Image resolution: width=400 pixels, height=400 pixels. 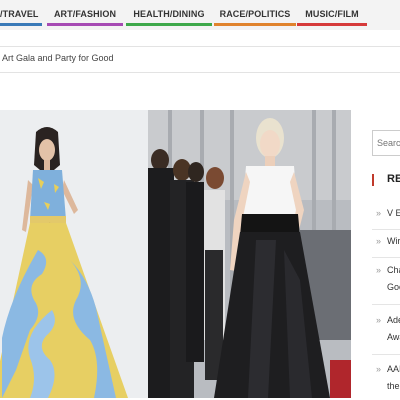 What do you see at coordinates (393, 241) in the screenshot?
I see `recent-post-title: Wir` at bounding box center [393, 241].